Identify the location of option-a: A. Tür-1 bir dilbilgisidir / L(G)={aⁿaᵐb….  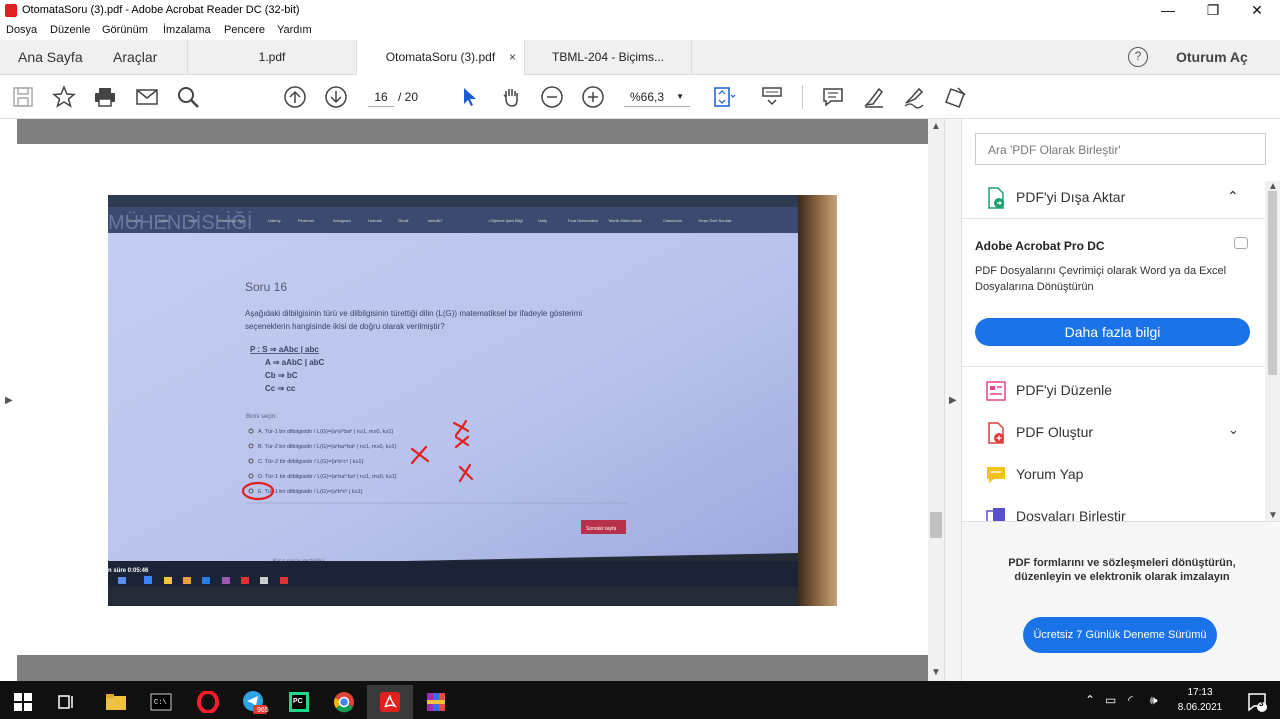
(325, 431).